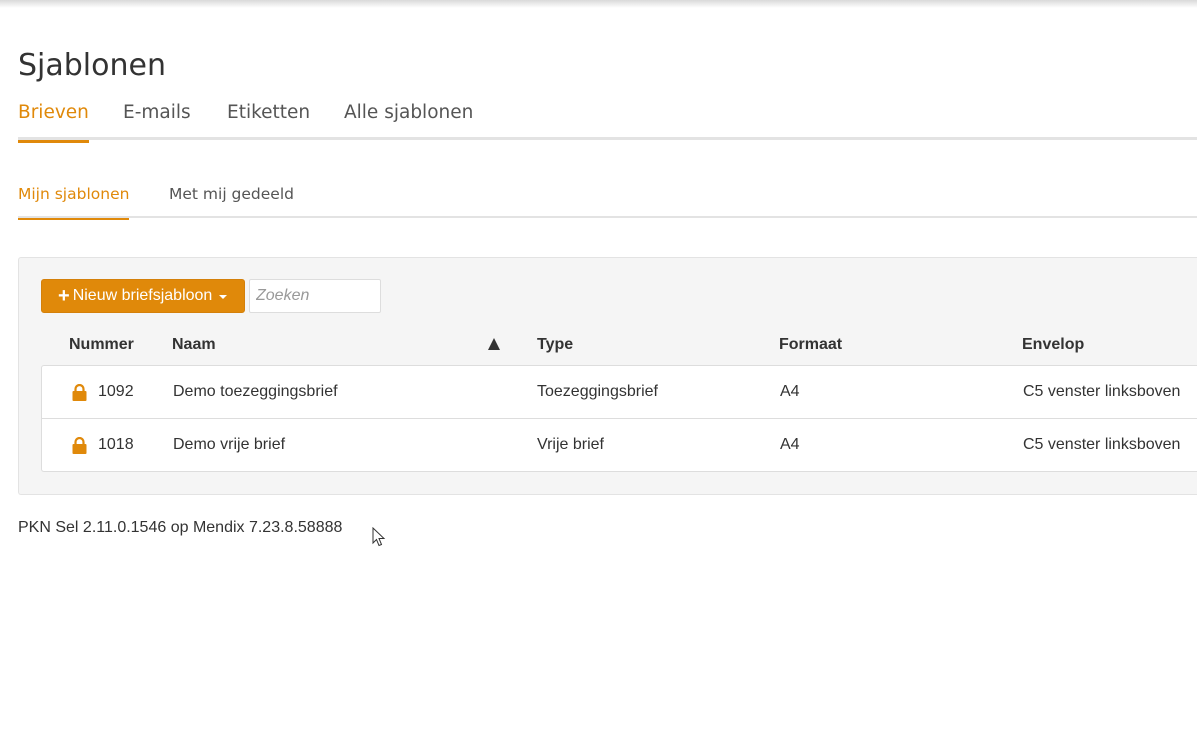 This screenshot has width=1197, height=743. I want to click on tab-met-mij-gedeeld: Met mij gedeeld, so click(231, 199).